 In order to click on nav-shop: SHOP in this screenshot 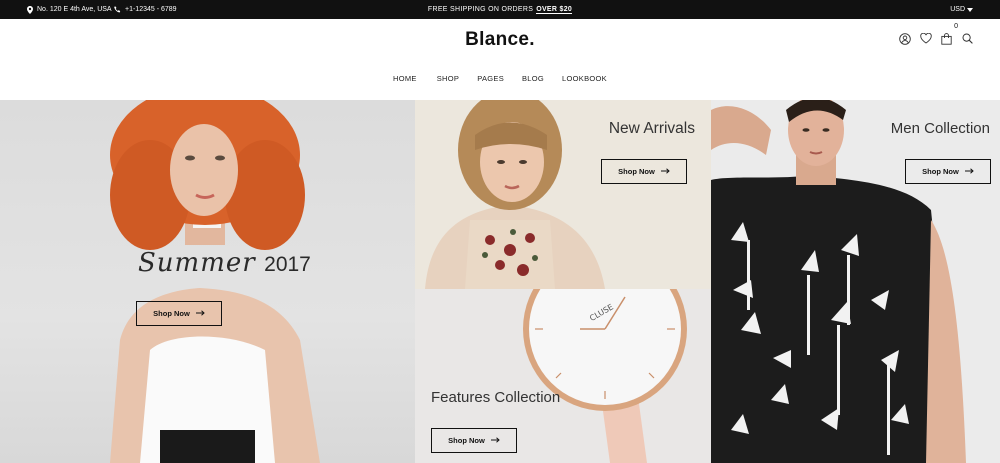, I will do `click(448, 78)`.